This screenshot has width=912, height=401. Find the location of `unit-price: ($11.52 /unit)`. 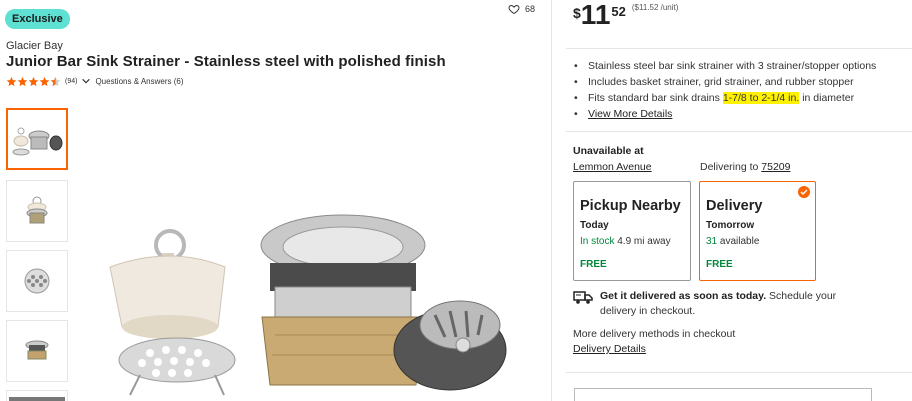

unit-price: ($11.52 /unit) is located at coordinates (655, 7).